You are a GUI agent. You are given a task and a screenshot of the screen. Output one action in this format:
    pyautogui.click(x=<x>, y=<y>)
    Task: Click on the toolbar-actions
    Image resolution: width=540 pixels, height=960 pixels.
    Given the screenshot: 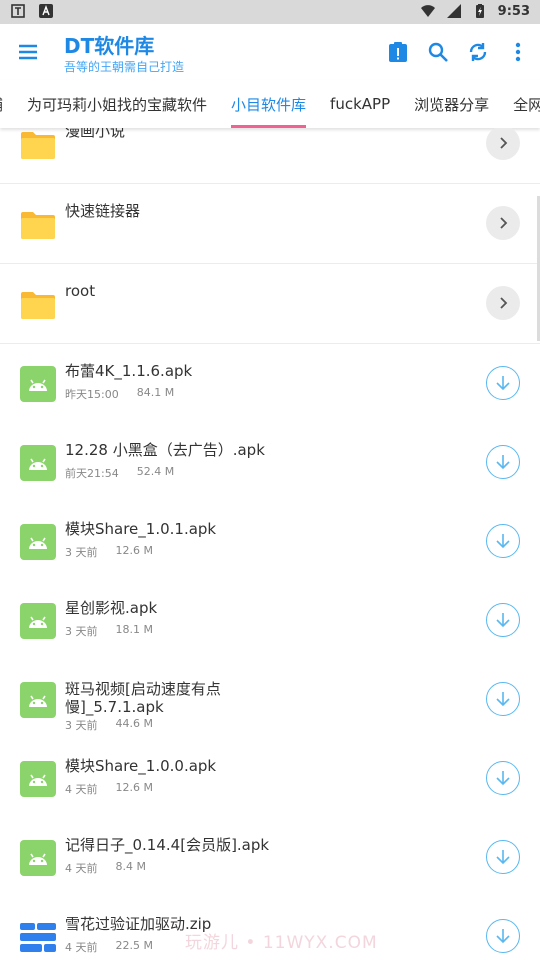 What is the action you would take?
    pyautogui.click(x=458, y=52)
    